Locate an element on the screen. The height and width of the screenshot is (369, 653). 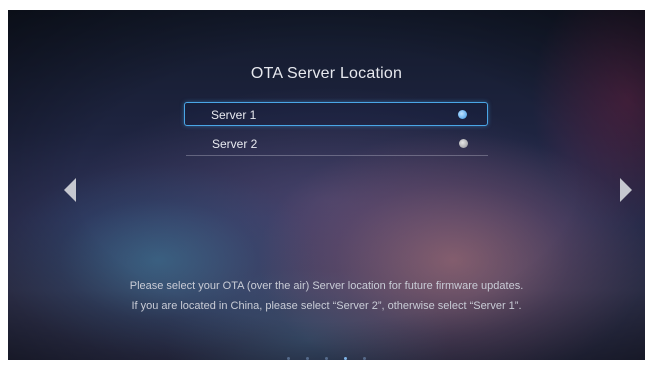
arrow-right-icon is located at coordinates (626, 190).